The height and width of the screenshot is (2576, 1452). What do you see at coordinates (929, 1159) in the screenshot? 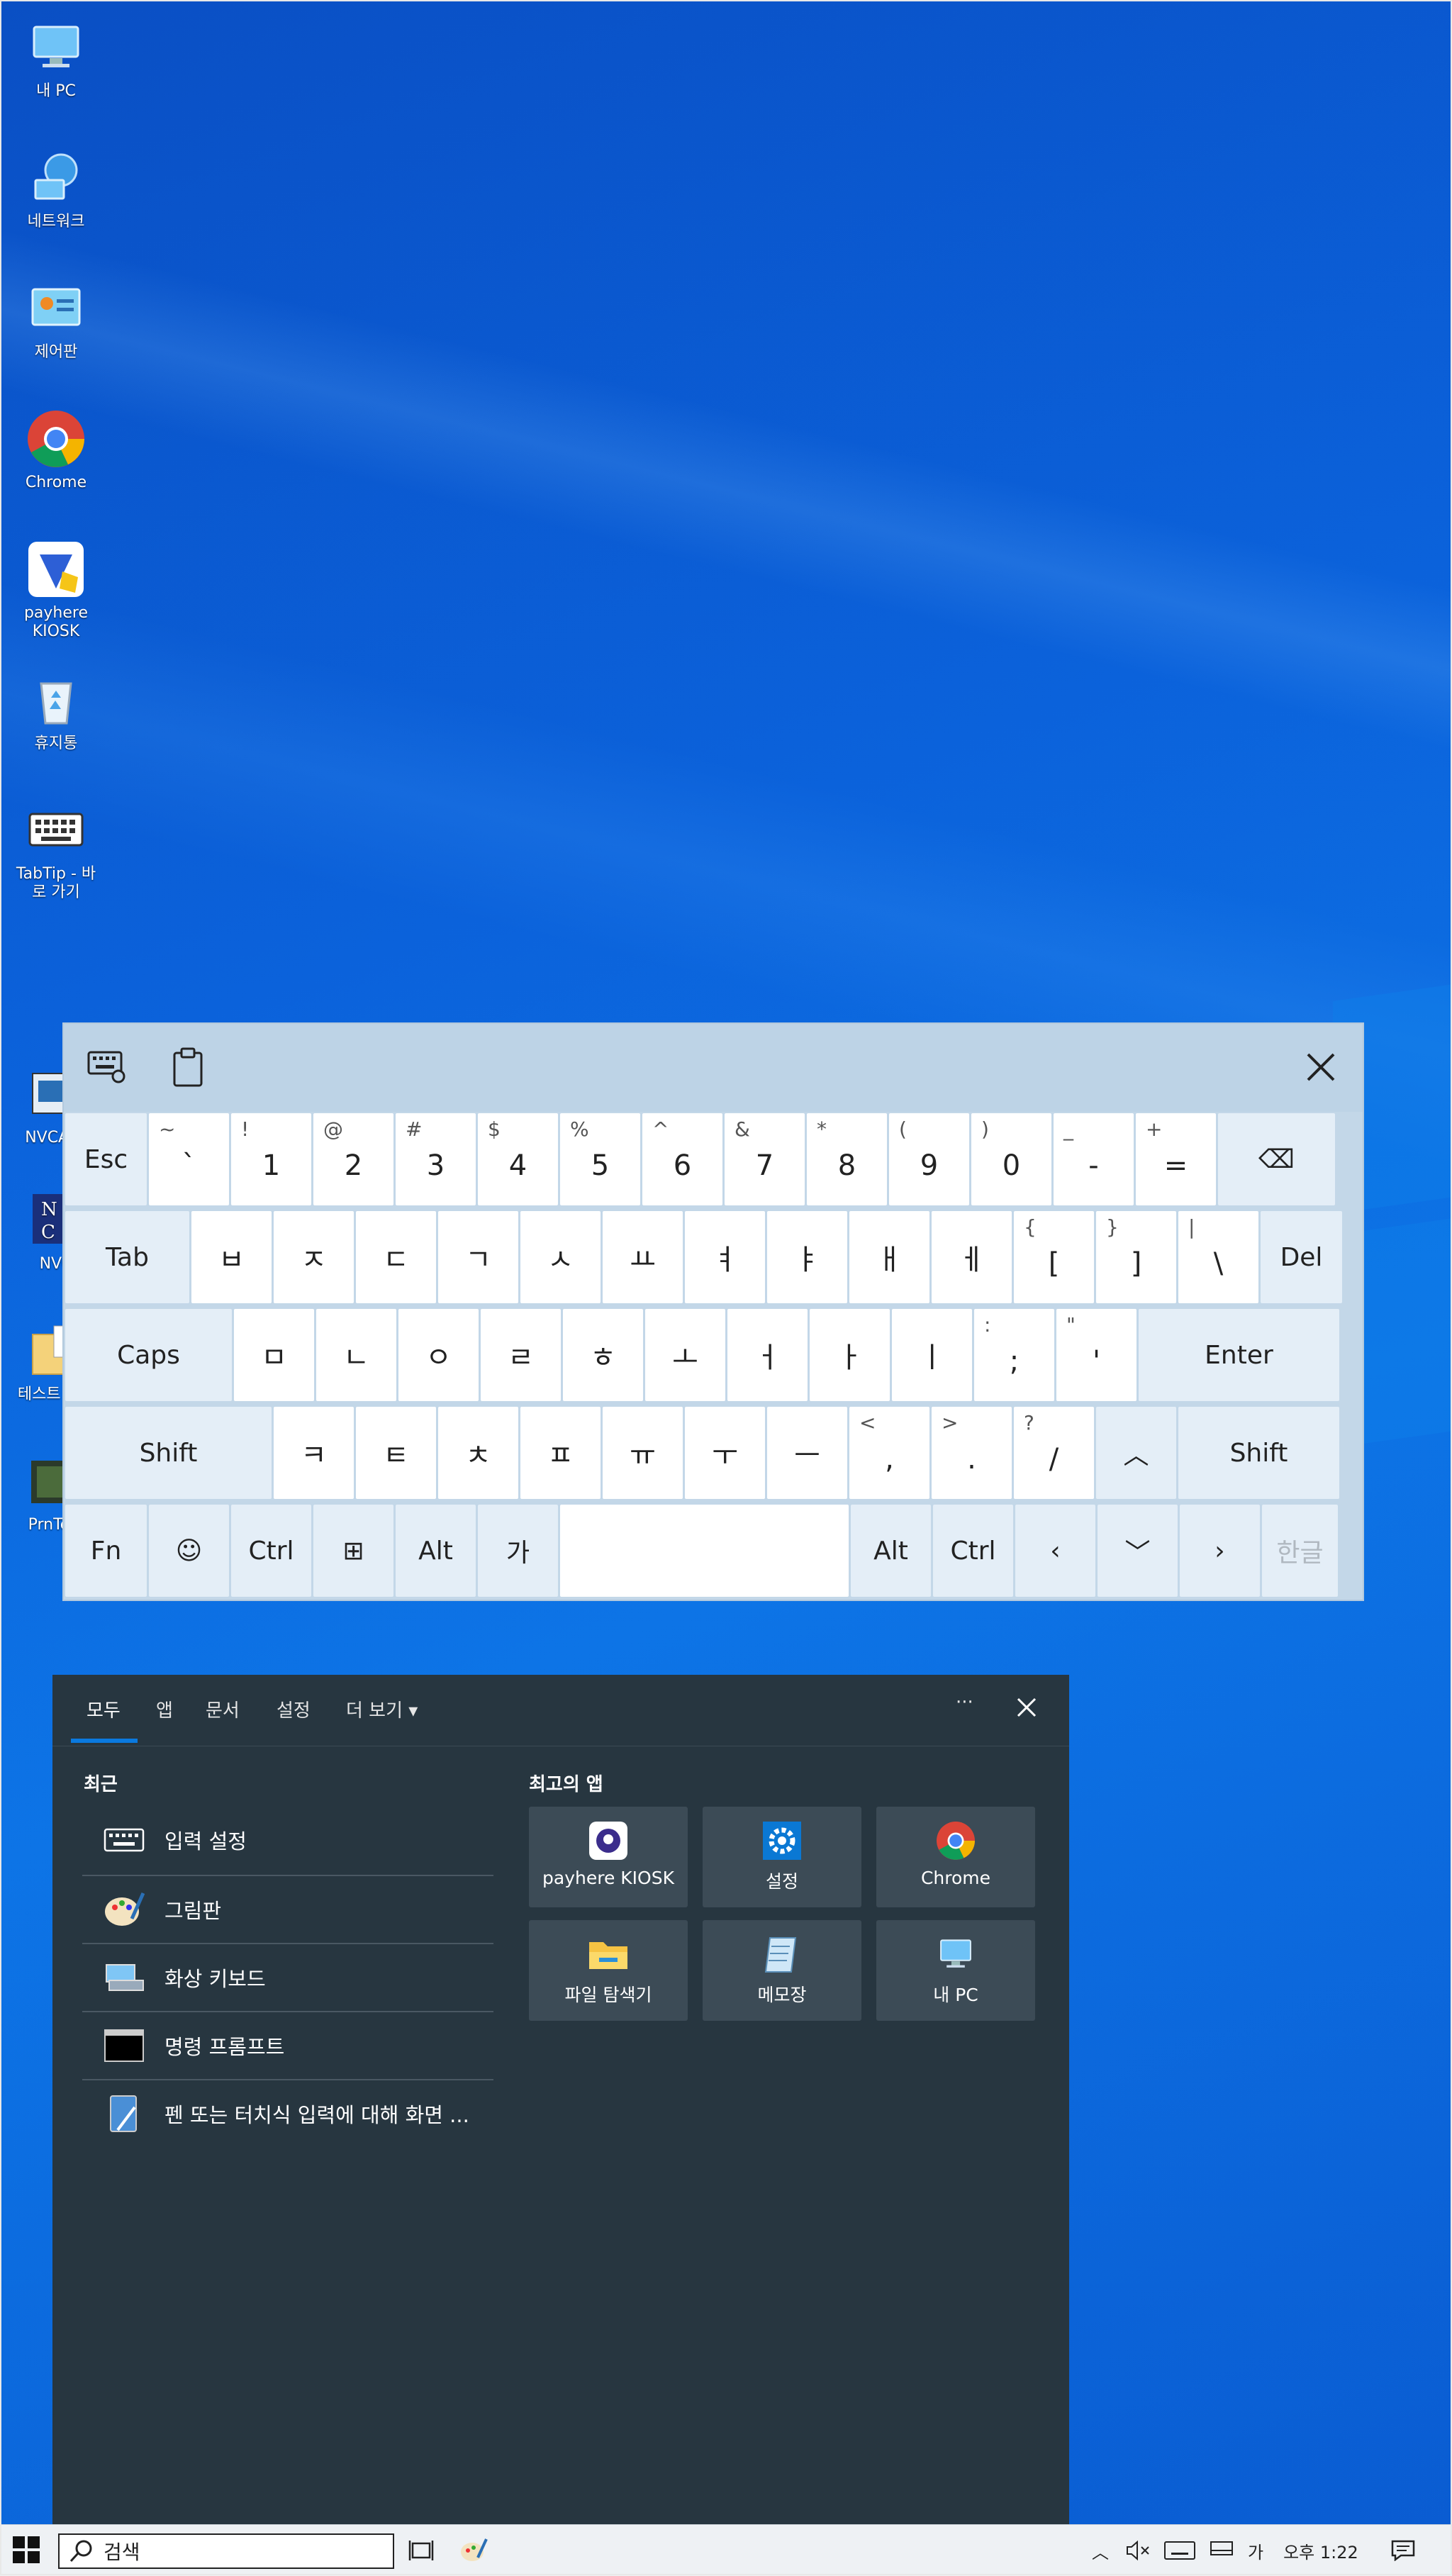
I see `key: (9` at bounding box center [929, 1159].